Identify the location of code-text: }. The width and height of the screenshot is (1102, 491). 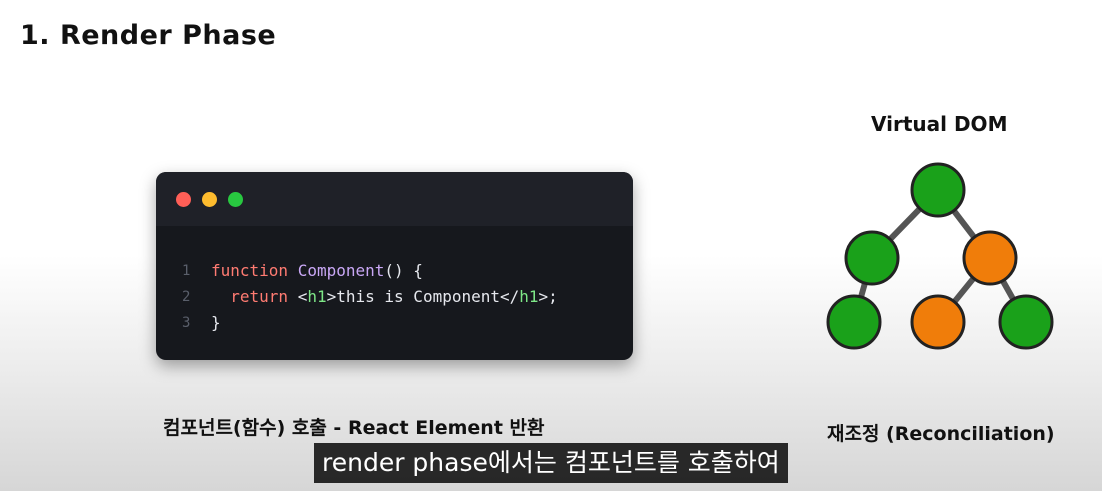
(216, 323).